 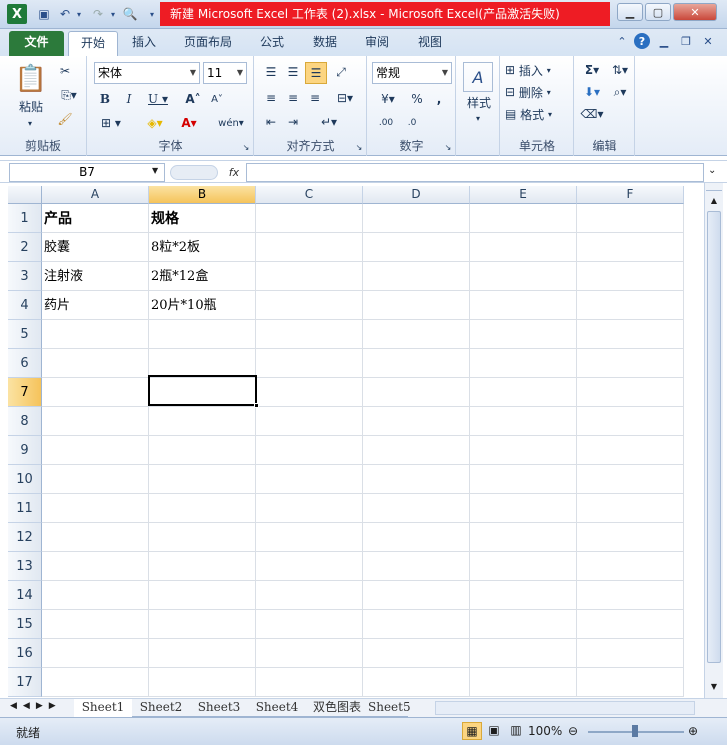 What do you see at coordinates (416, 537) in the screenshot?
I see `cell-d12` at bounding box center [416, 537].